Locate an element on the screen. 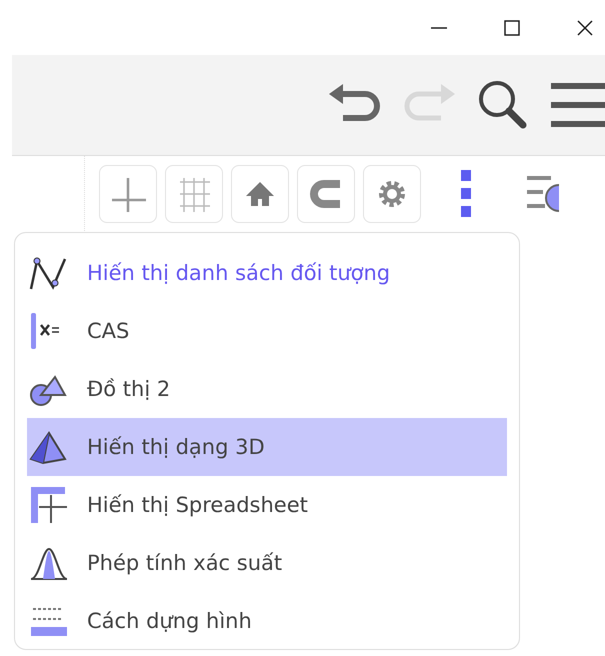 Image resolution: width=605 pixels, height=656 pixels. pyramid-icon is located at coordinates (49, 447).